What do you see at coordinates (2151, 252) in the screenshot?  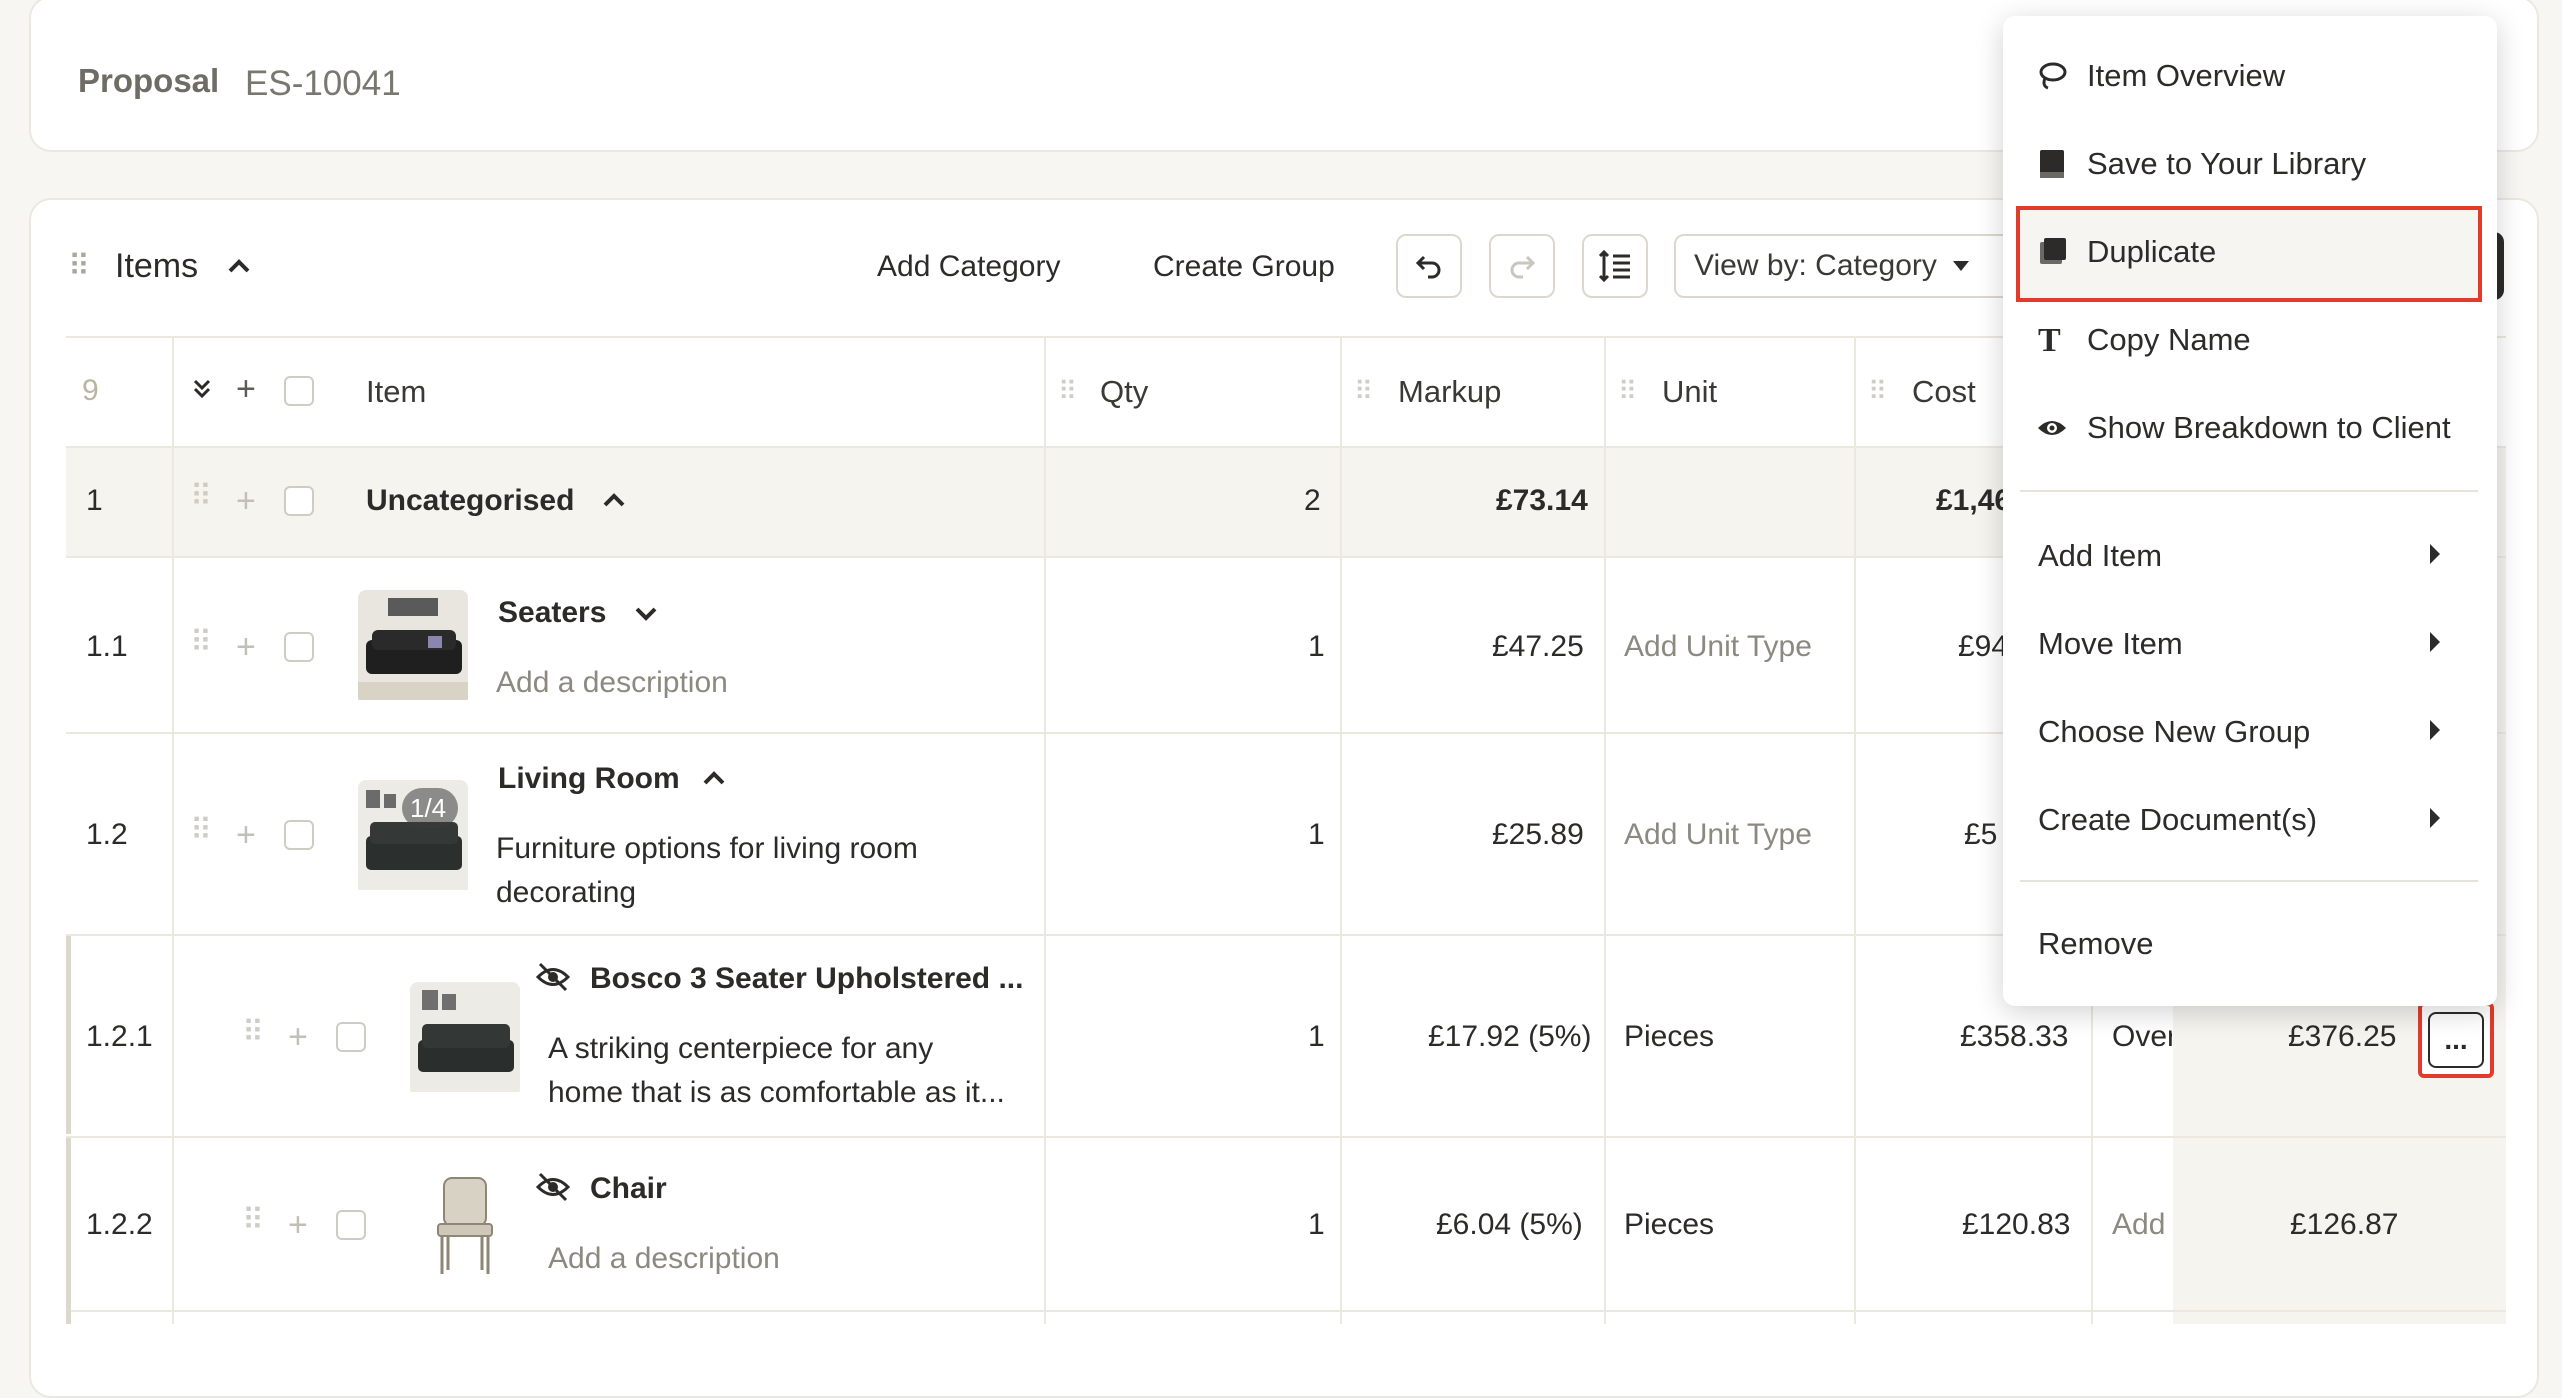 I see `menu-item-duplicate: Duplicate` at bounding box center [2151, 252].